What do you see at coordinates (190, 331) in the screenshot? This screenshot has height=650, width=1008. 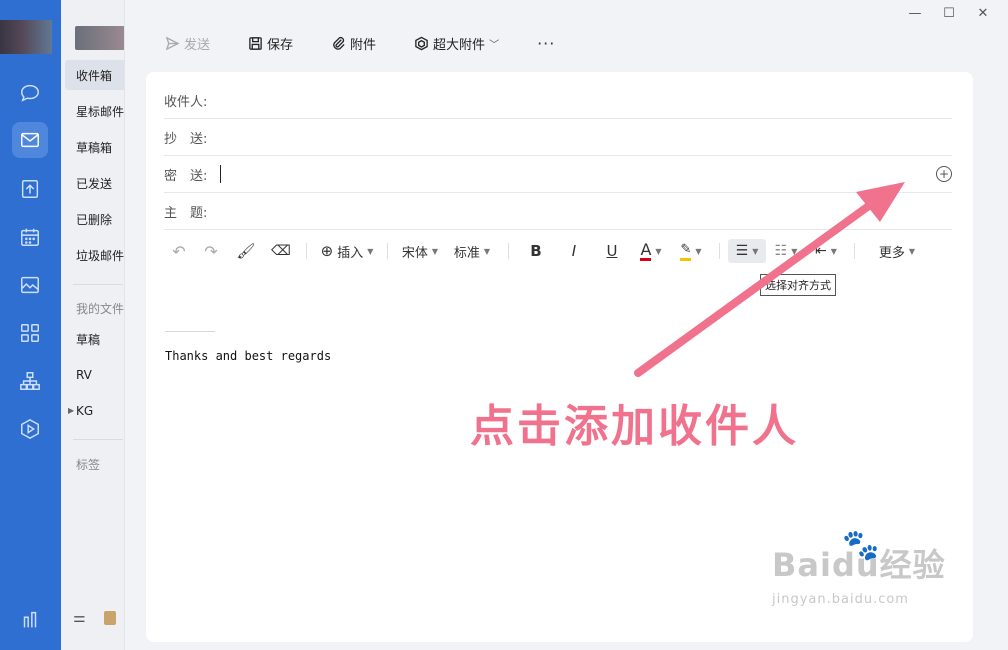 I see `signature-divider` at bounding box center [190, 331].